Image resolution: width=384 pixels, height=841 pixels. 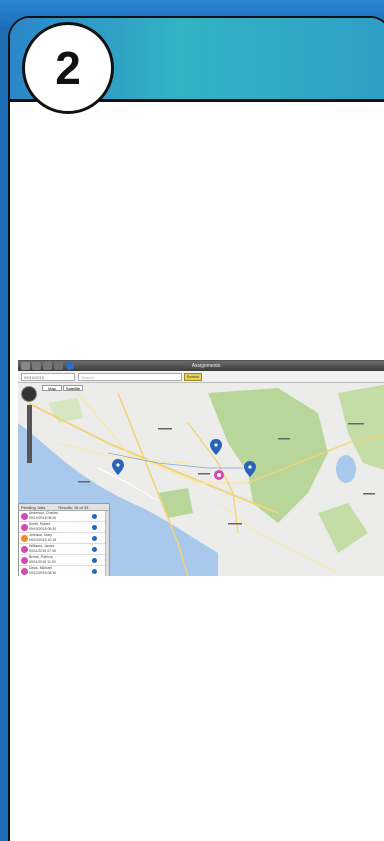 What do you see at coordinates (25, 366) in the screenshot?
I see `menu-icon` at bounding box center [25, 366].